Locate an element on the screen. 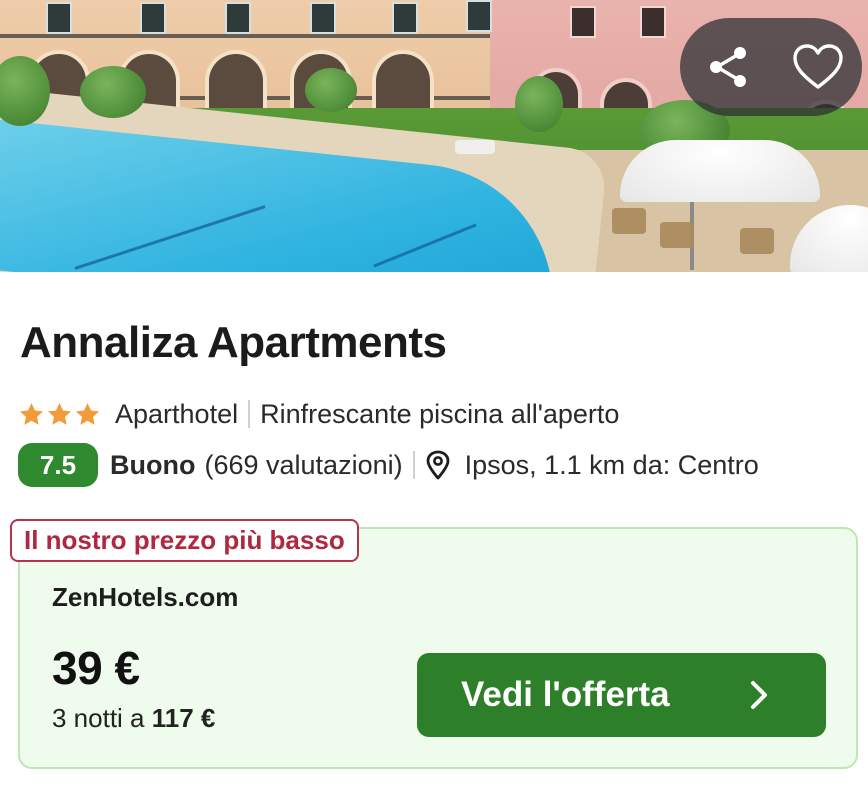 The image size is (868, 786). provider-name: ZenHotels.com is located at coordinates (145, 597).